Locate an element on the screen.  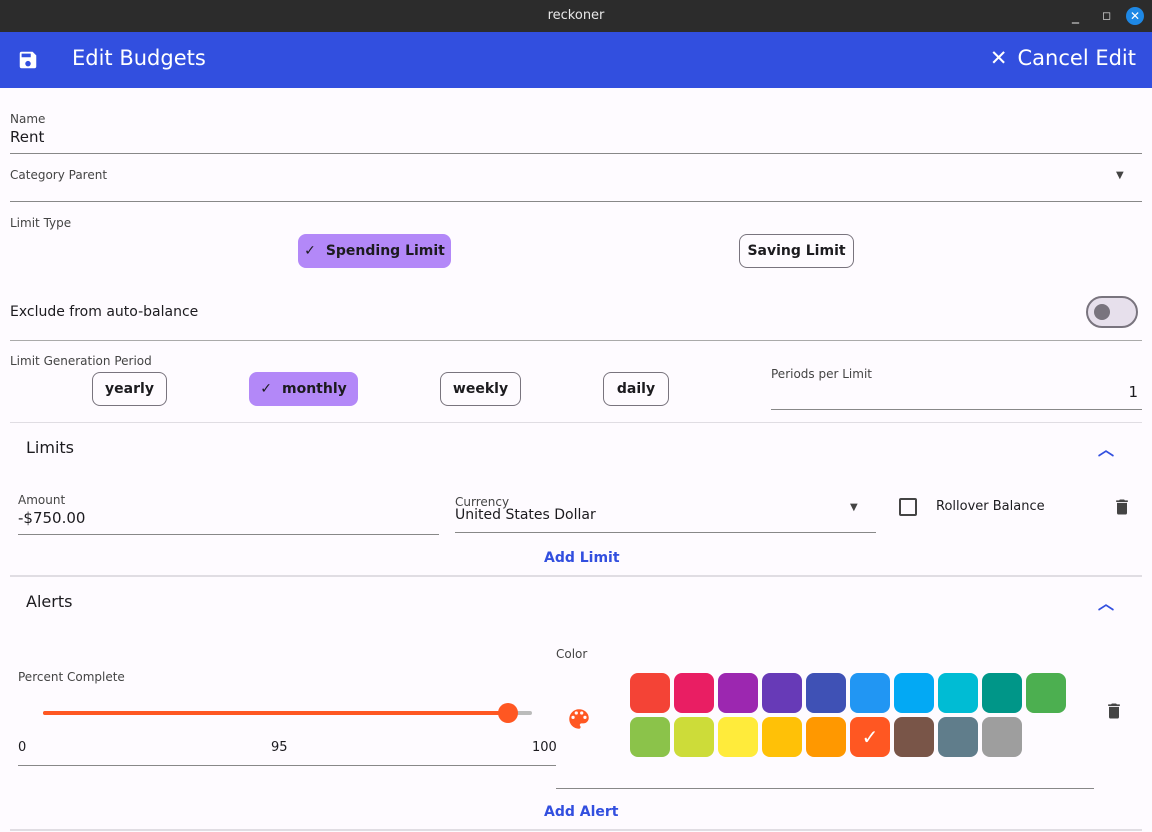
collapse-limits-icon: ︿ is located at coordinates (1106, 448).